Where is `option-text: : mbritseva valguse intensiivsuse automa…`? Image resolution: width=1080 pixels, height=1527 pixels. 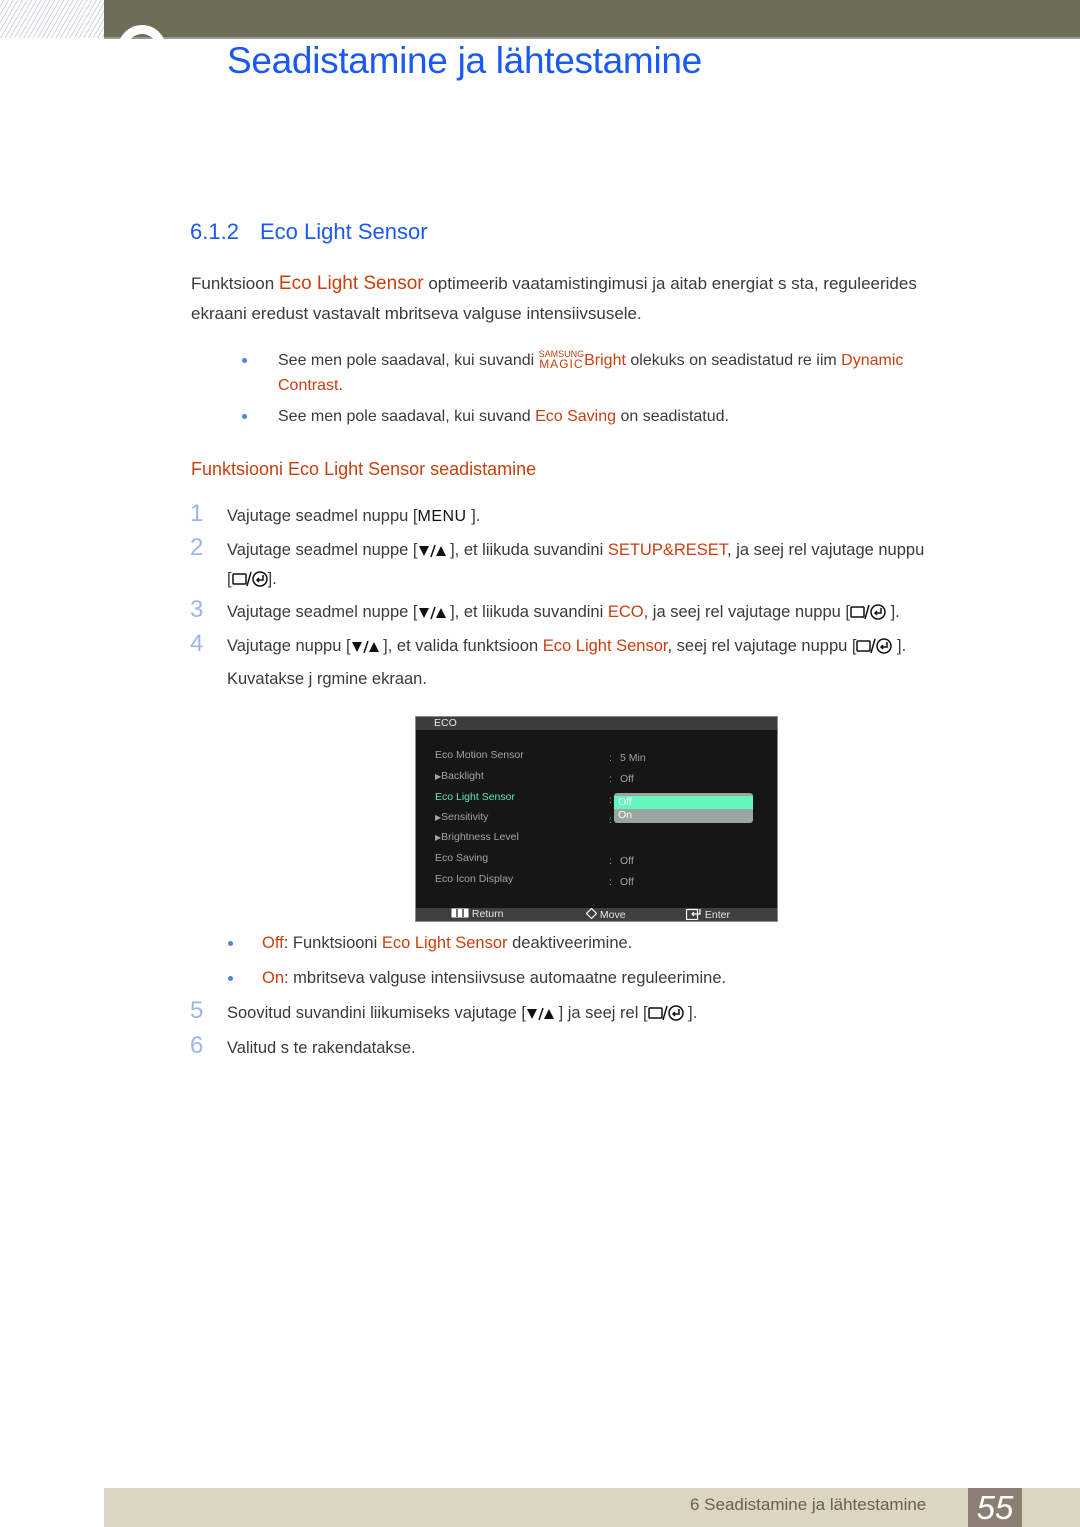
option-text: : mbritseva valguse intensiivsuse automa… is located at coordinates (505, 978).